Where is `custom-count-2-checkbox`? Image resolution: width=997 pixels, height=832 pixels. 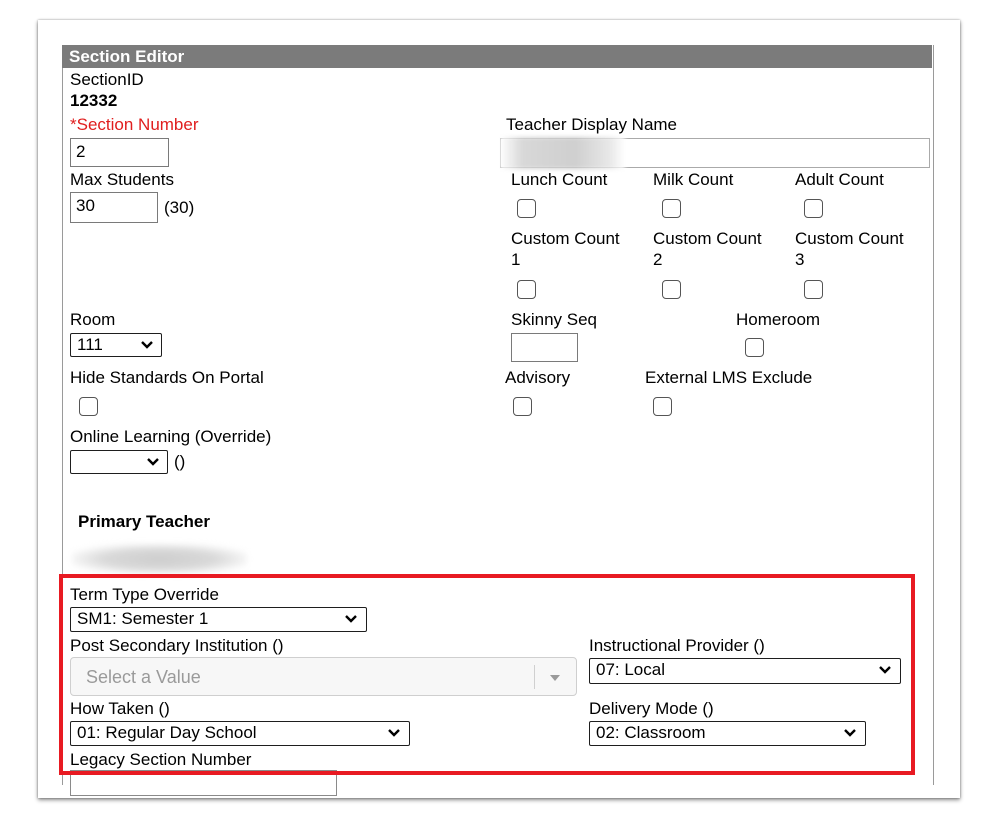 custom-count-2-checkbox is located at coordinates (671, 289).